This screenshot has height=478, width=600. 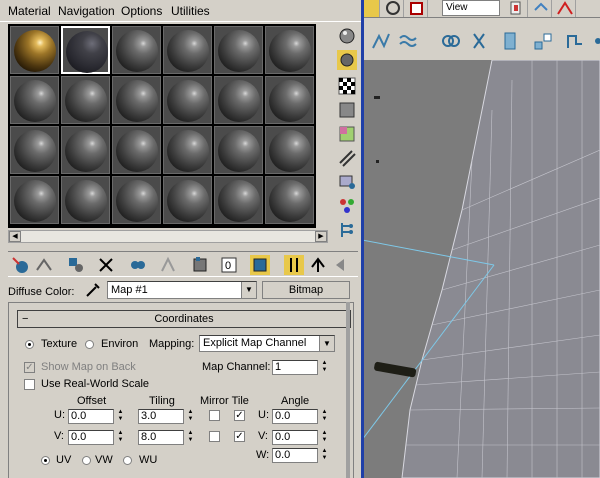 What do you see at coordinates (29, 344) in the screenshot?
I see `texture-radio` at bounding box center [29, 344].